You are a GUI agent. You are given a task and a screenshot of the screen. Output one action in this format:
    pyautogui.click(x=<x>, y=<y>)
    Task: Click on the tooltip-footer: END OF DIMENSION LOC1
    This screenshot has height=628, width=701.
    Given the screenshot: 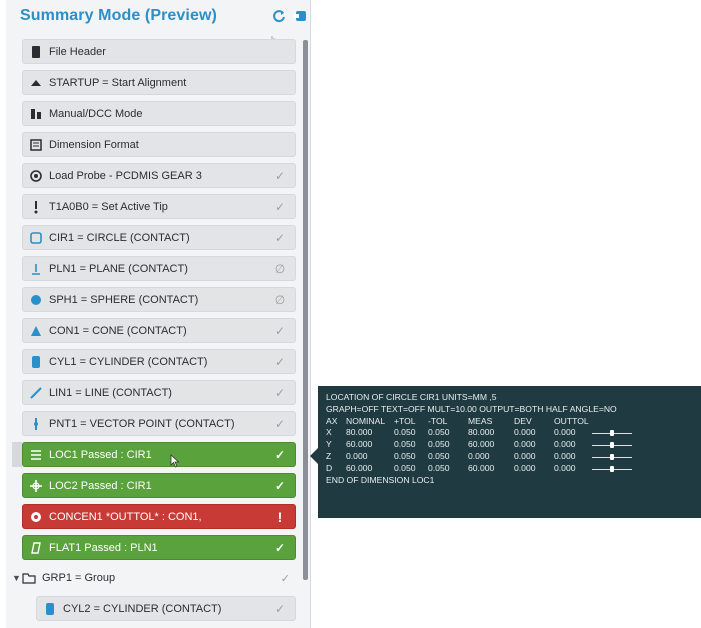 What is the action you would take?
    pyautogui.click(x=380, y=479)
    